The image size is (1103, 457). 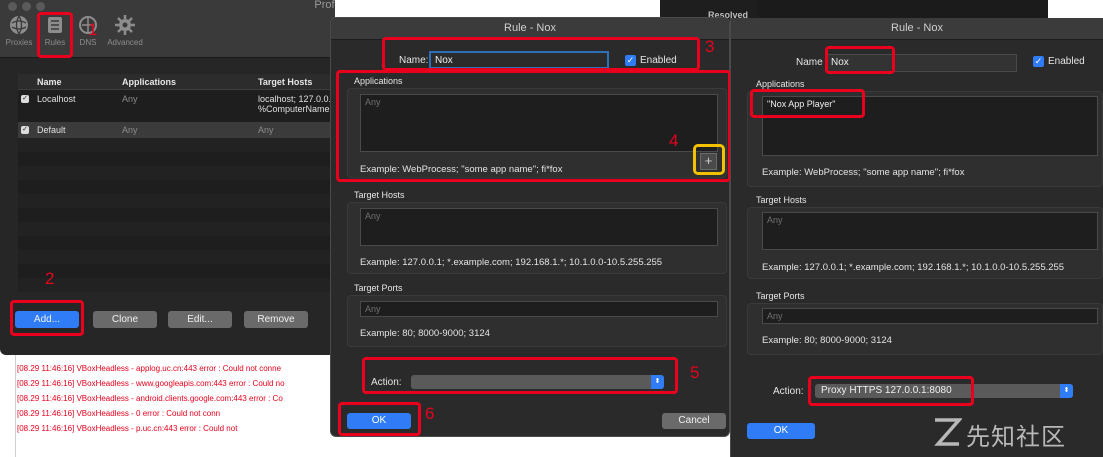 I want to click on add-application-button: +, so click(x=708, y=161).